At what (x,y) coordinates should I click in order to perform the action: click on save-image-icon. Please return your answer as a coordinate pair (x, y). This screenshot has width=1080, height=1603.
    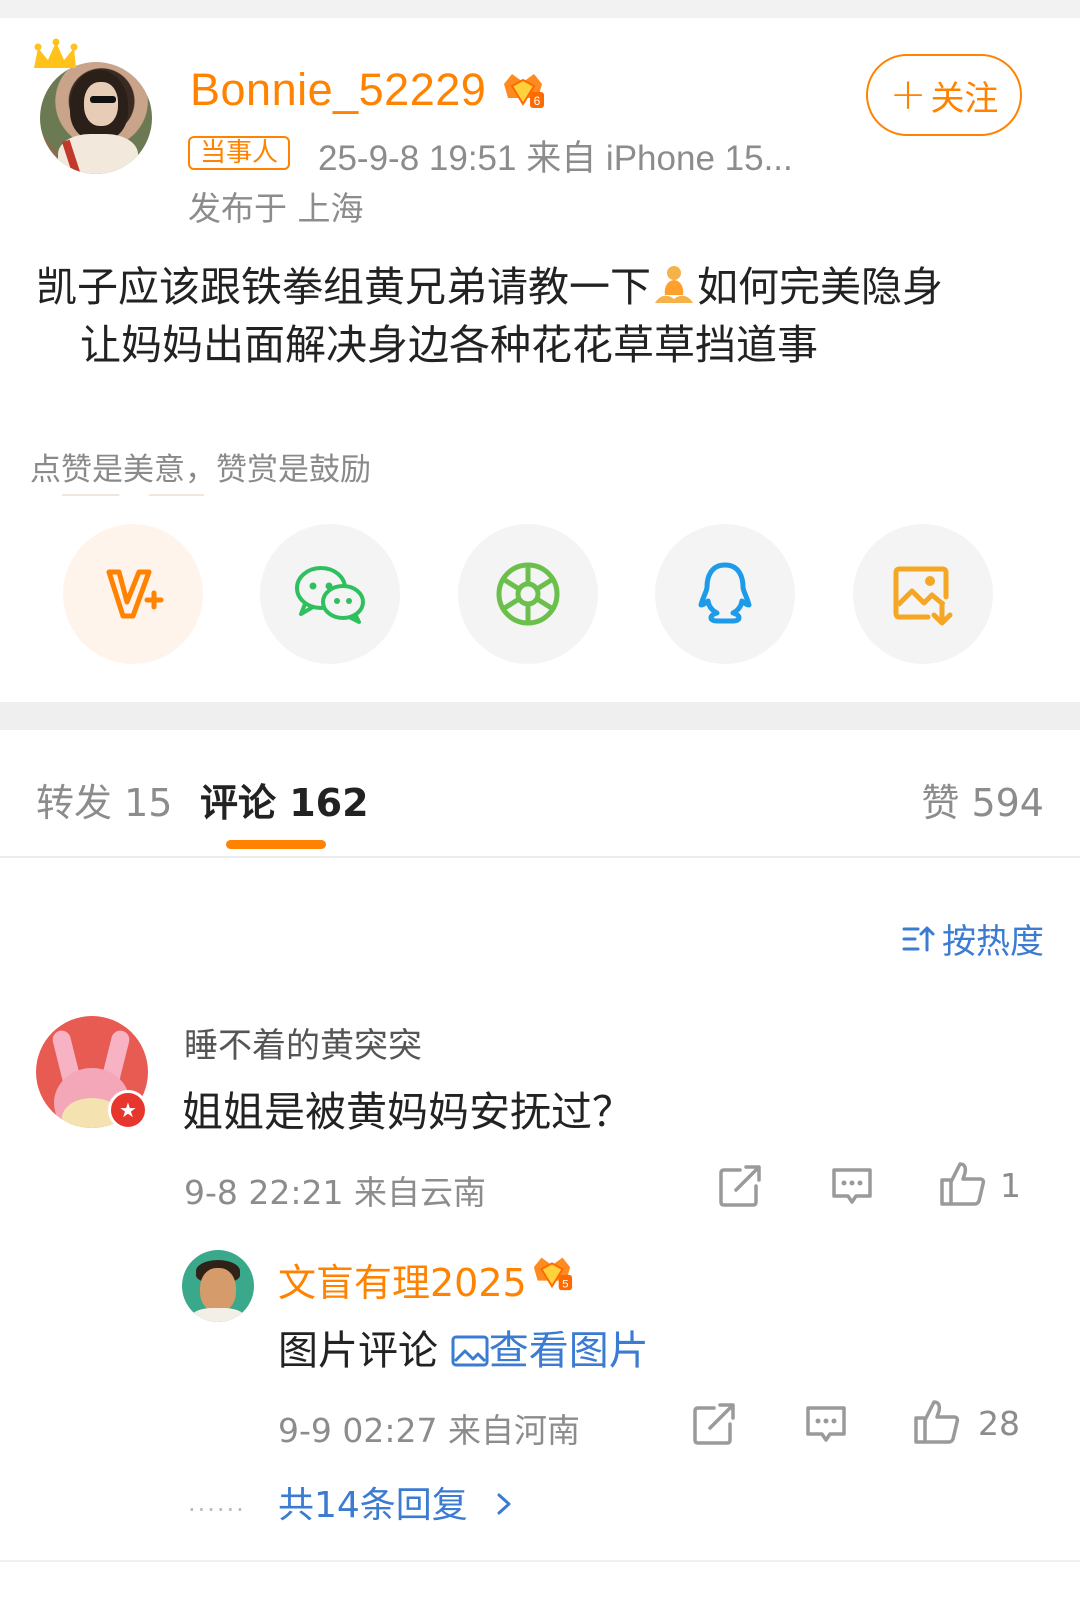
    Looking at the image, I should click on (923, 596).